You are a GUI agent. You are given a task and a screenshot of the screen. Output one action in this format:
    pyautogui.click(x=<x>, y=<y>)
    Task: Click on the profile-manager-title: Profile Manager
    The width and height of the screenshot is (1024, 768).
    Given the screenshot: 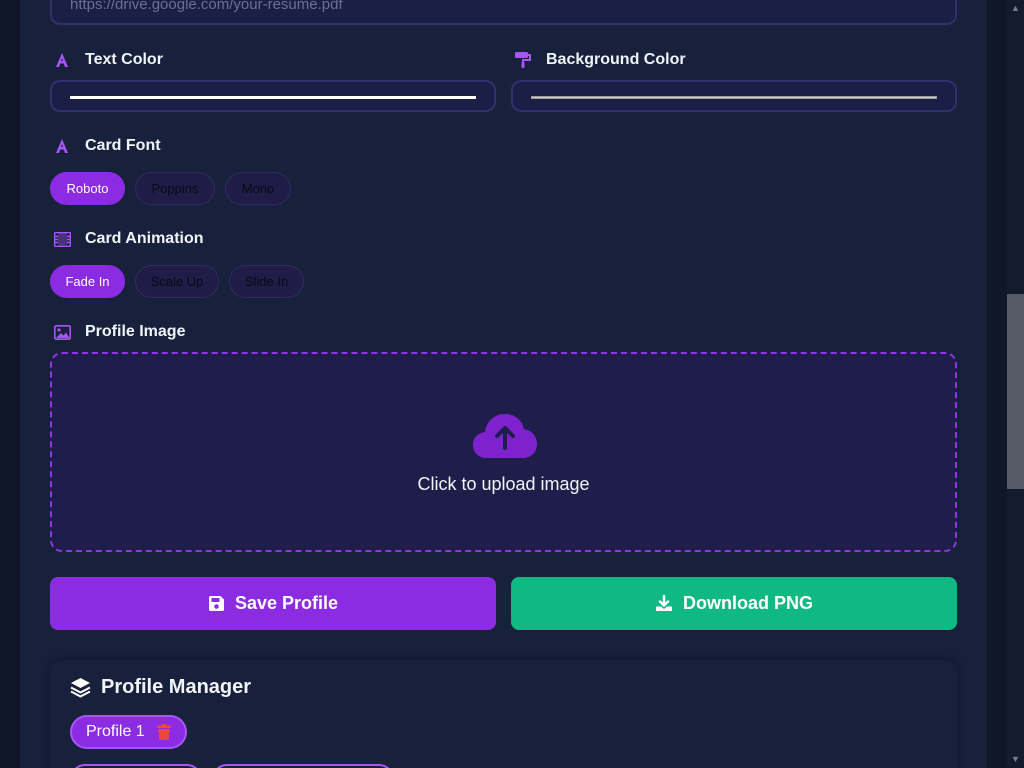 What is the action you would take?
    pyautogui.click(x=160, y=687)
    